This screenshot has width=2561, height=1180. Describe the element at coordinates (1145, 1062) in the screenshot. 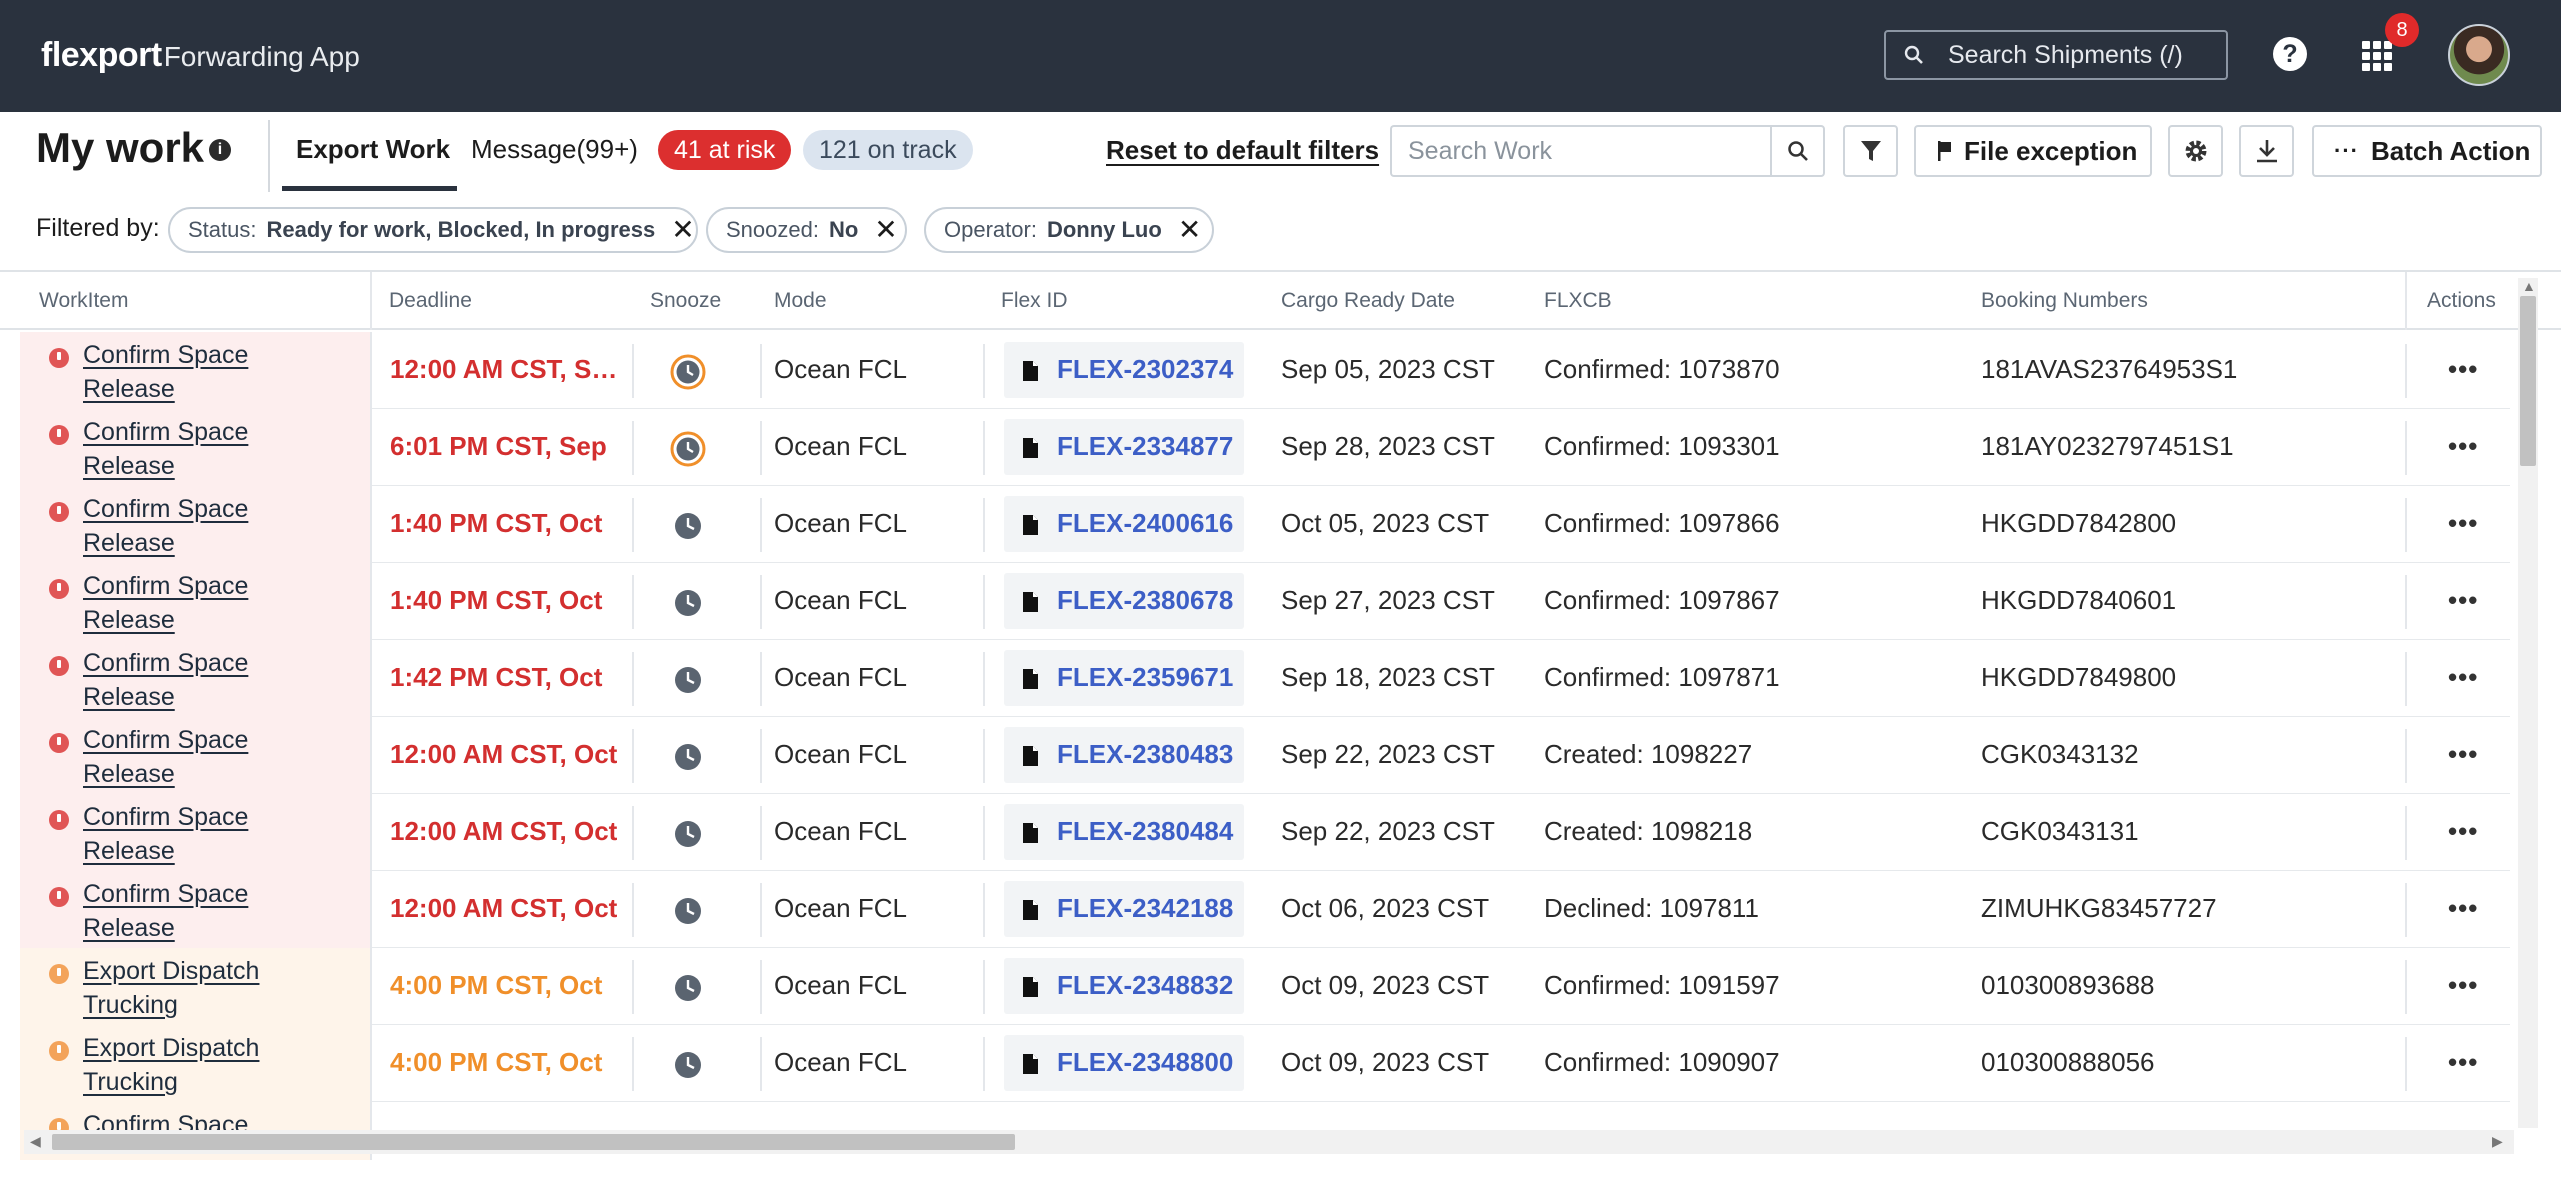

I see `flex-id-link: FLEX-2348800` at that location.